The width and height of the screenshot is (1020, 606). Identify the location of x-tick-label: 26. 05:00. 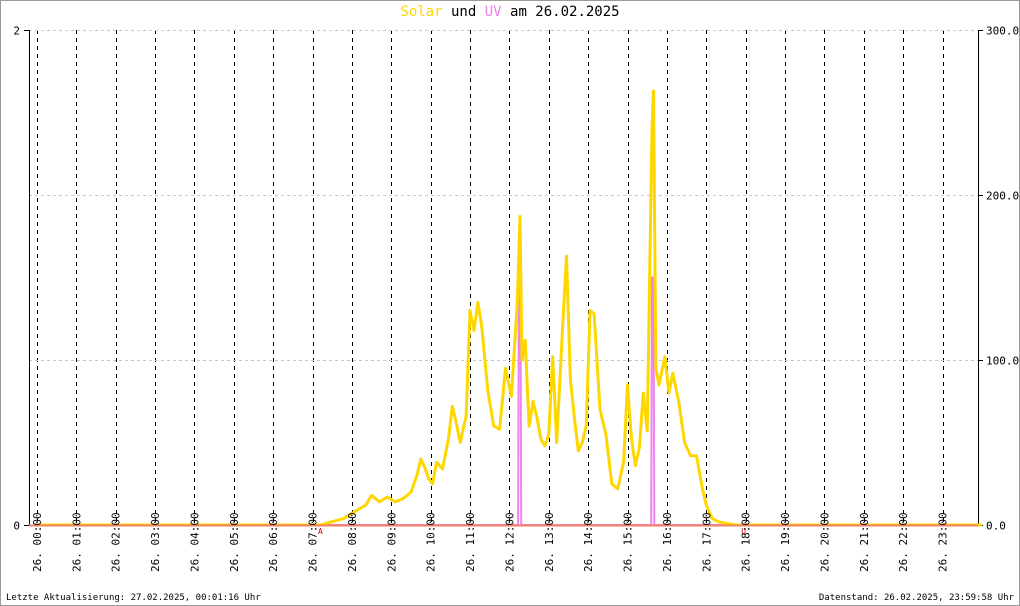
(234, 542).